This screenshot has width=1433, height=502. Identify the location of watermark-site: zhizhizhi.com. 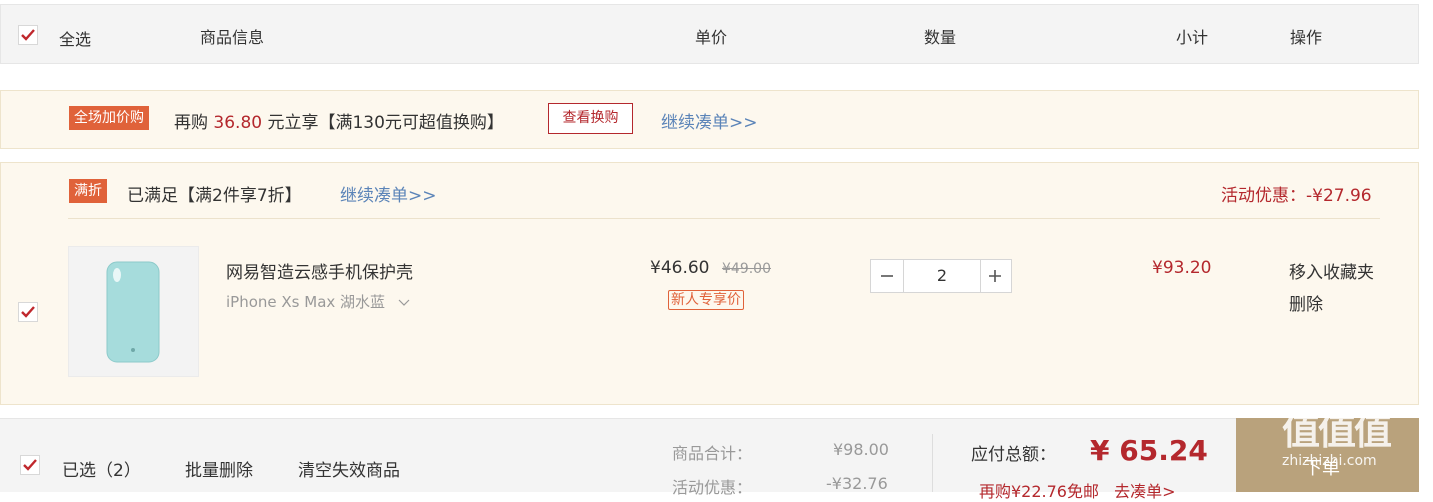
(1329, 461).